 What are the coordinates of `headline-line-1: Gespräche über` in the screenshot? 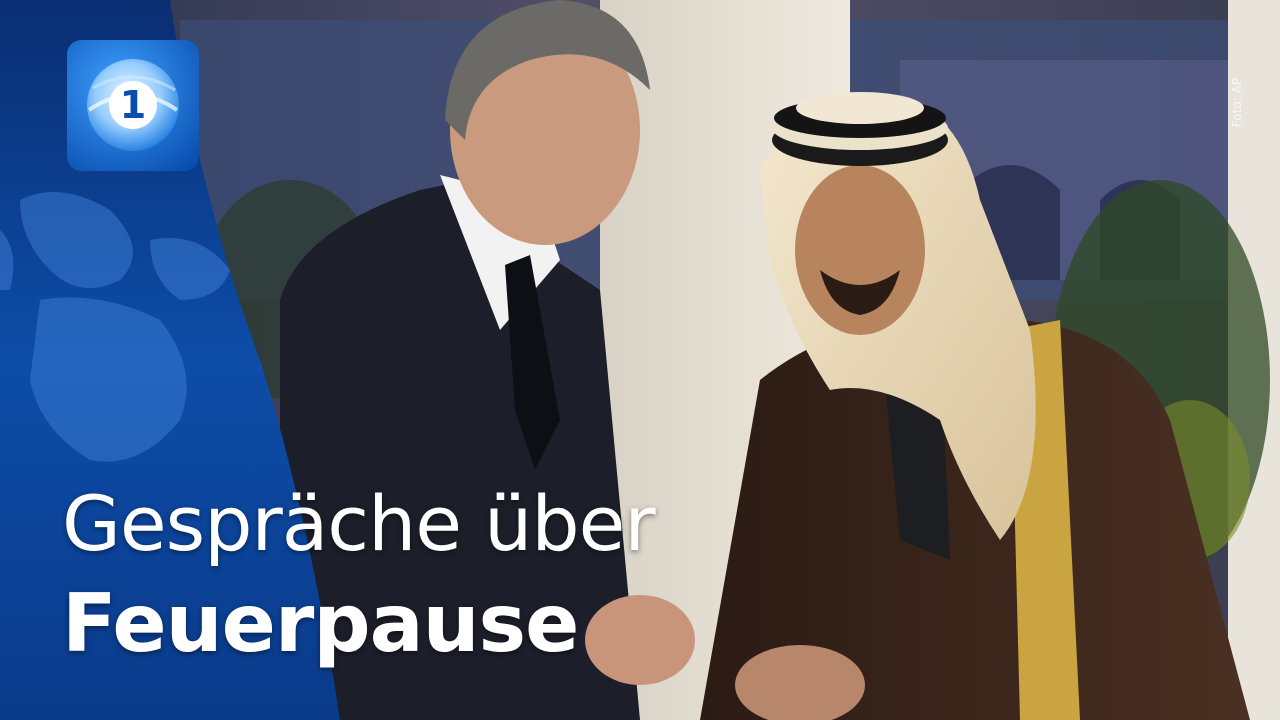 It's located at (359, 523).